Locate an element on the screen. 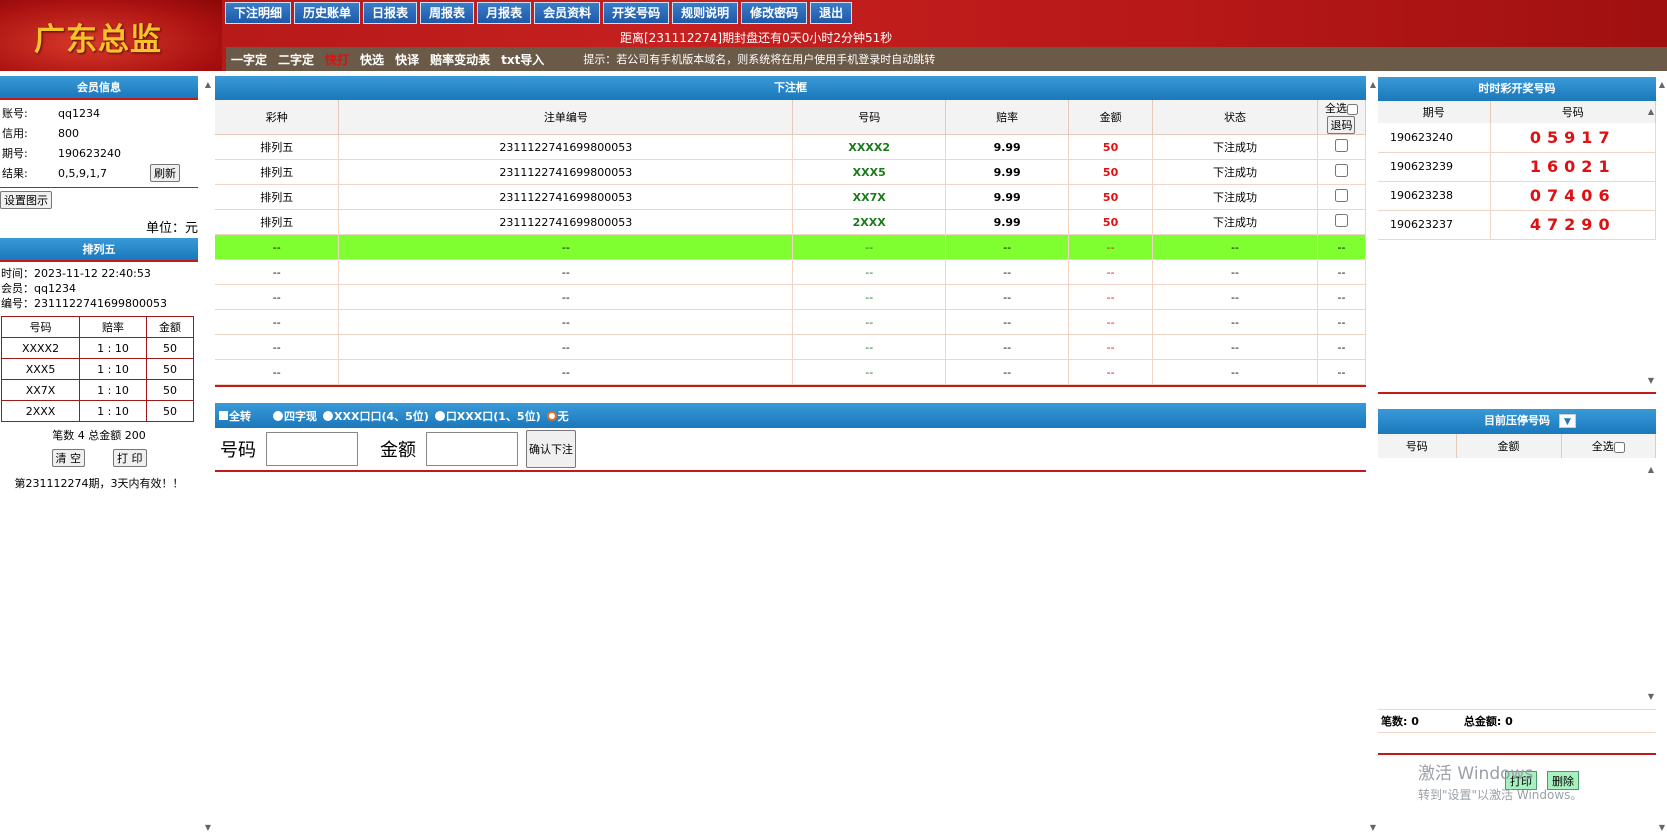 The image size is (1667, 840). table-row: 2XXX 1 : 10 50 is located at coordinates (97, 411).